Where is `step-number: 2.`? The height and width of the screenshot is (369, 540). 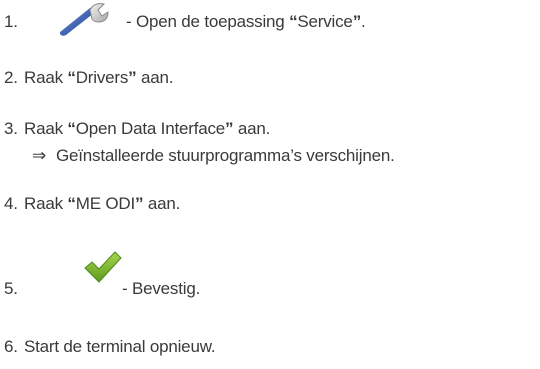
step-number: 2. is located at coordinates (11, 77).